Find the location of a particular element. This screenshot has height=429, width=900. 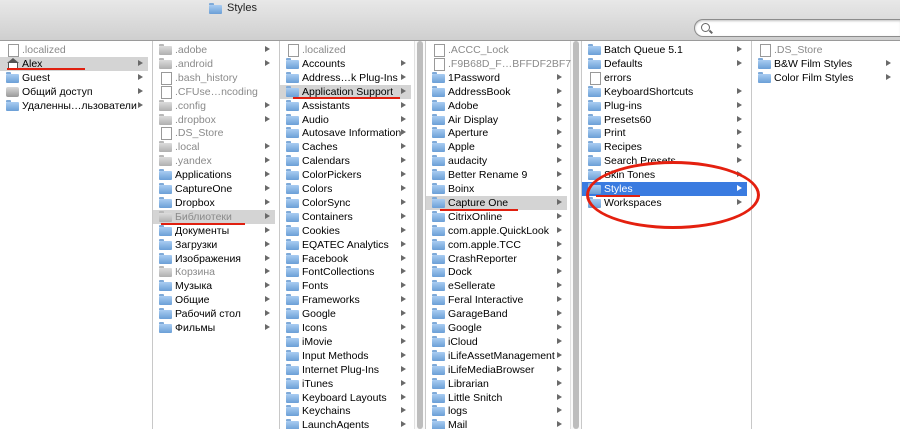

list-item: com.apple.TCC is located at coordinates (496, 245).